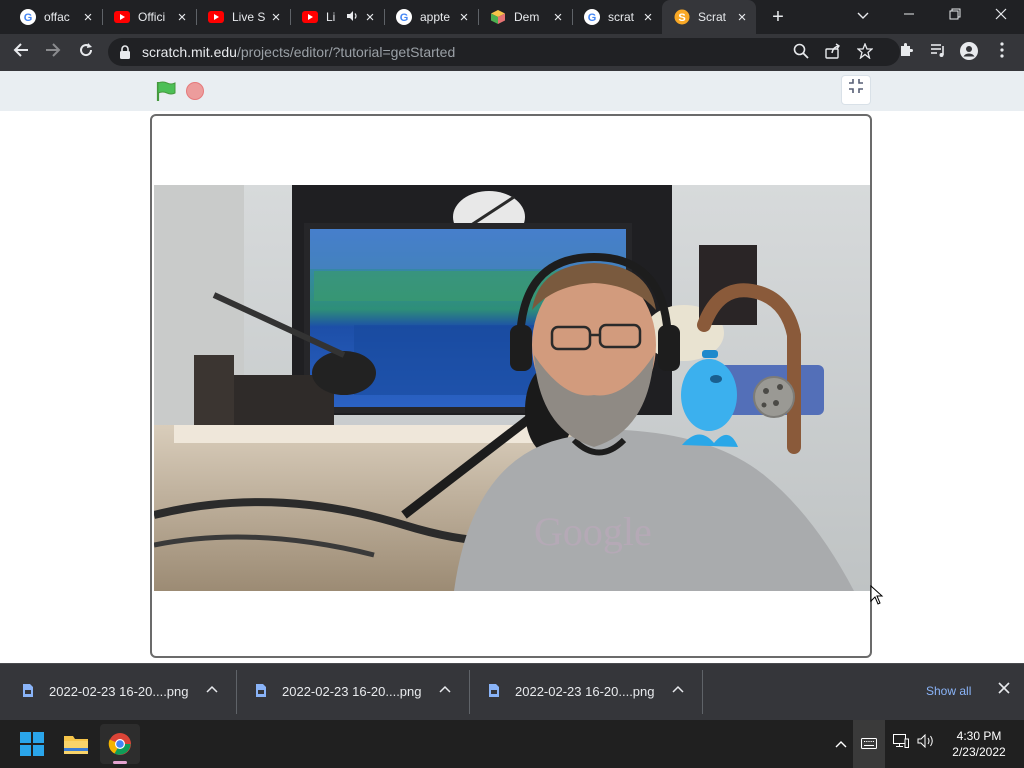  I want to click on reload-button, so click(86, 52).